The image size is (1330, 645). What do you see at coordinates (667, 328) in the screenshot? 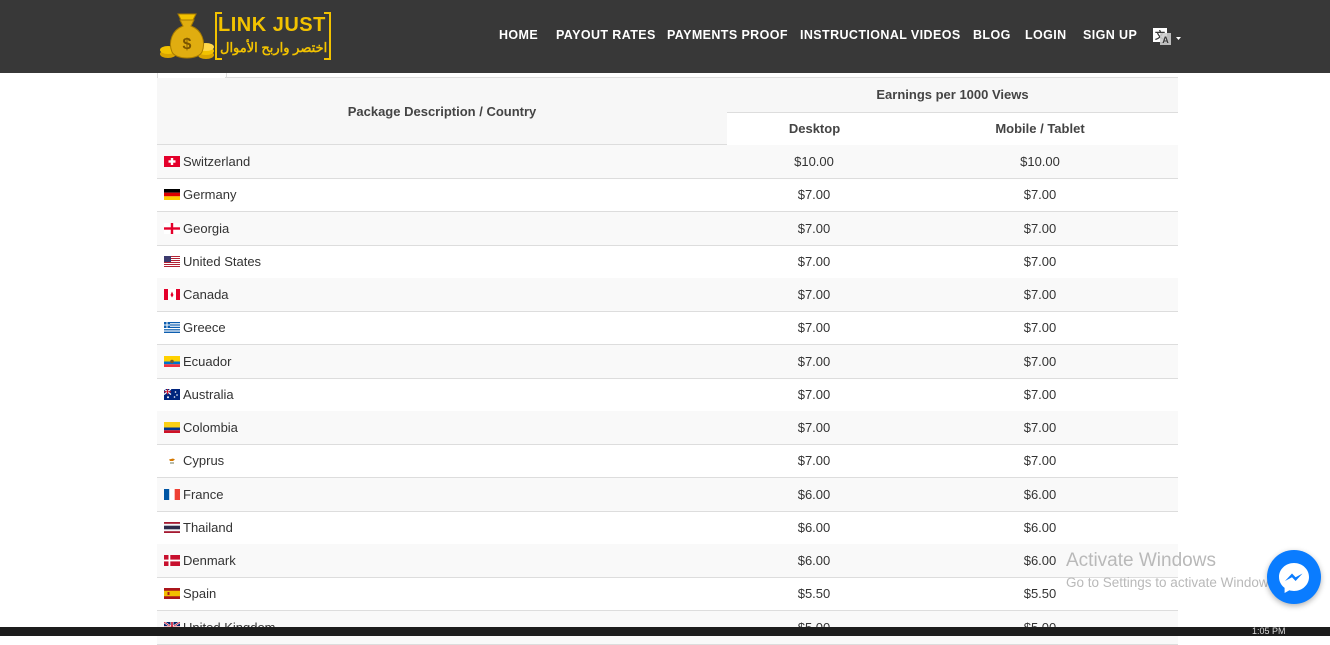
I see `table-row: Greece $7.00 $7.00` at bounding box center [667, 328].